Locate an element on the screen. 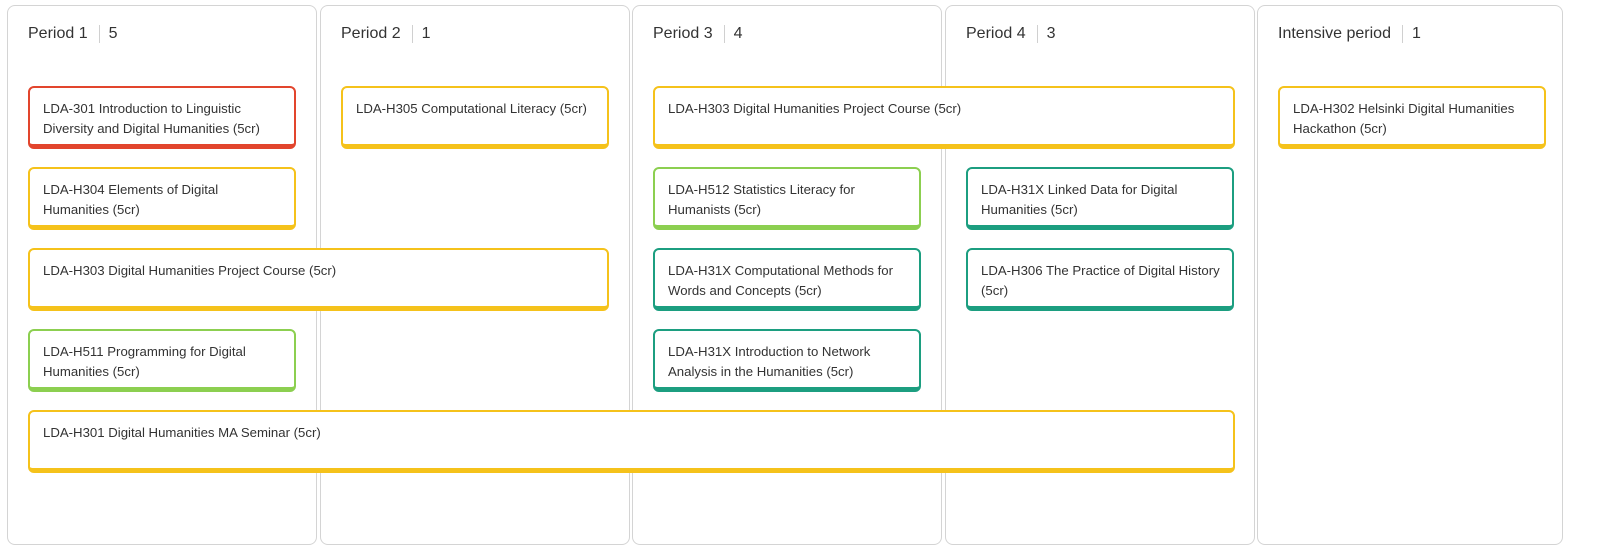 The width and height of the screenshot is (1615, 547). period-1-header: Period 1 5 is located at coordinates (73, 34).